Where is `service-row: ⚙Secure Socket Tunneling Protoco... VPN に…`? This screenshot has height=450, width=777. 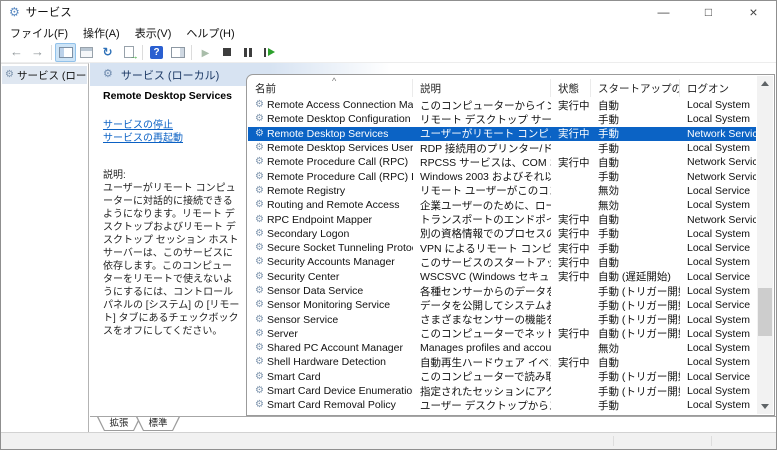
service-row: ⚙Secure Socket Tunneling Protoco... VPN に… is located at coordinates (502, 248).